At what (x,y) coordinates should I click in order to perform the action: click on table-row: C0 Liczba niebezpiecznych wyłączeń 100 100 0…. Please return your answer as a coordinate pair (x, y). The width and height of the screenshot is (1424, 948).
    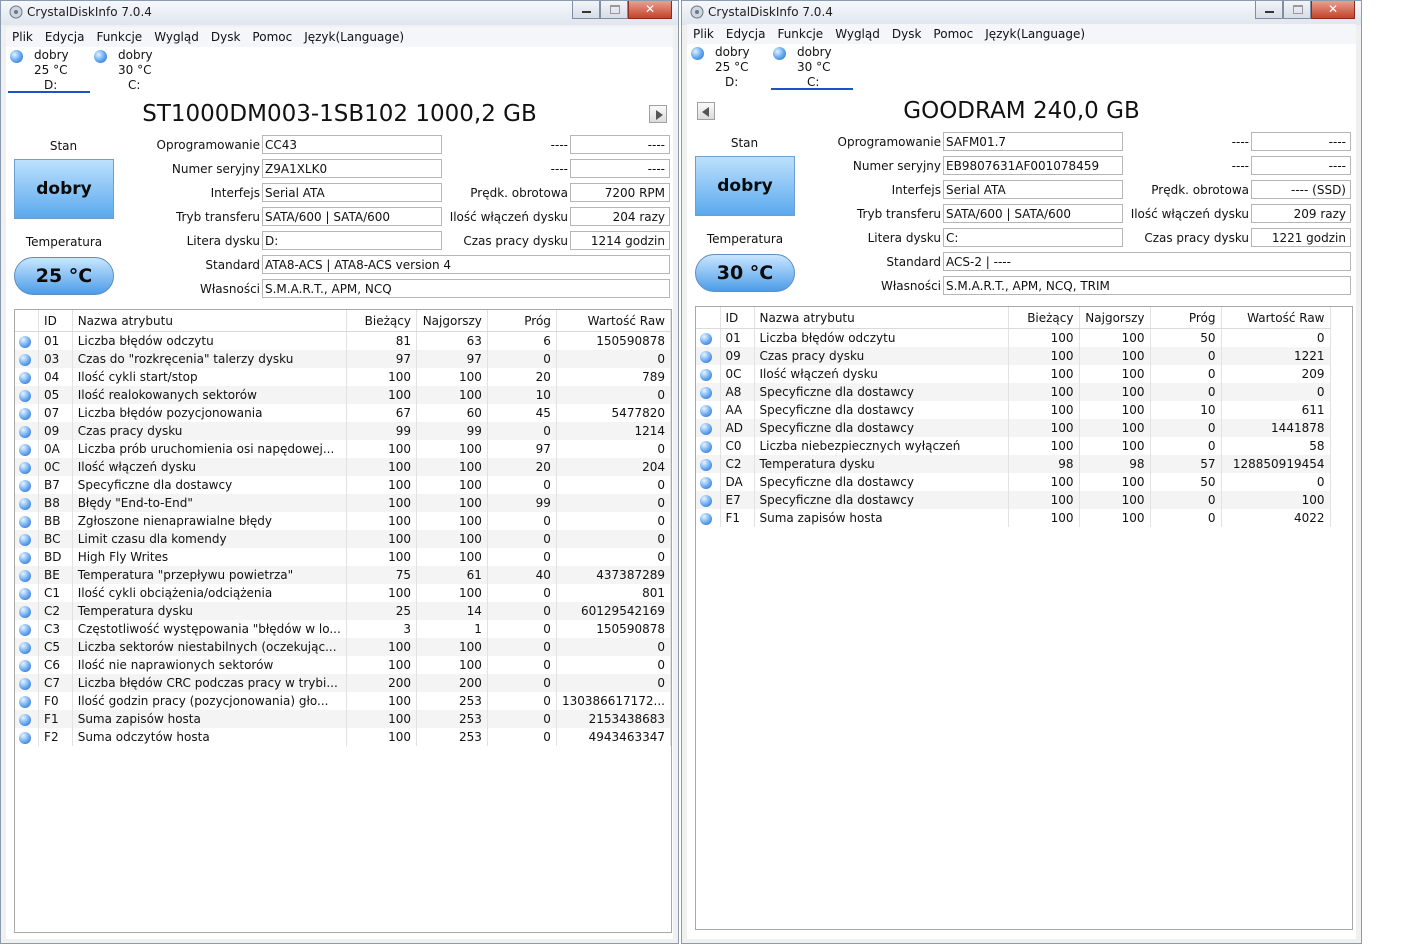
    Looking at the image, I should click on (1013, 446).